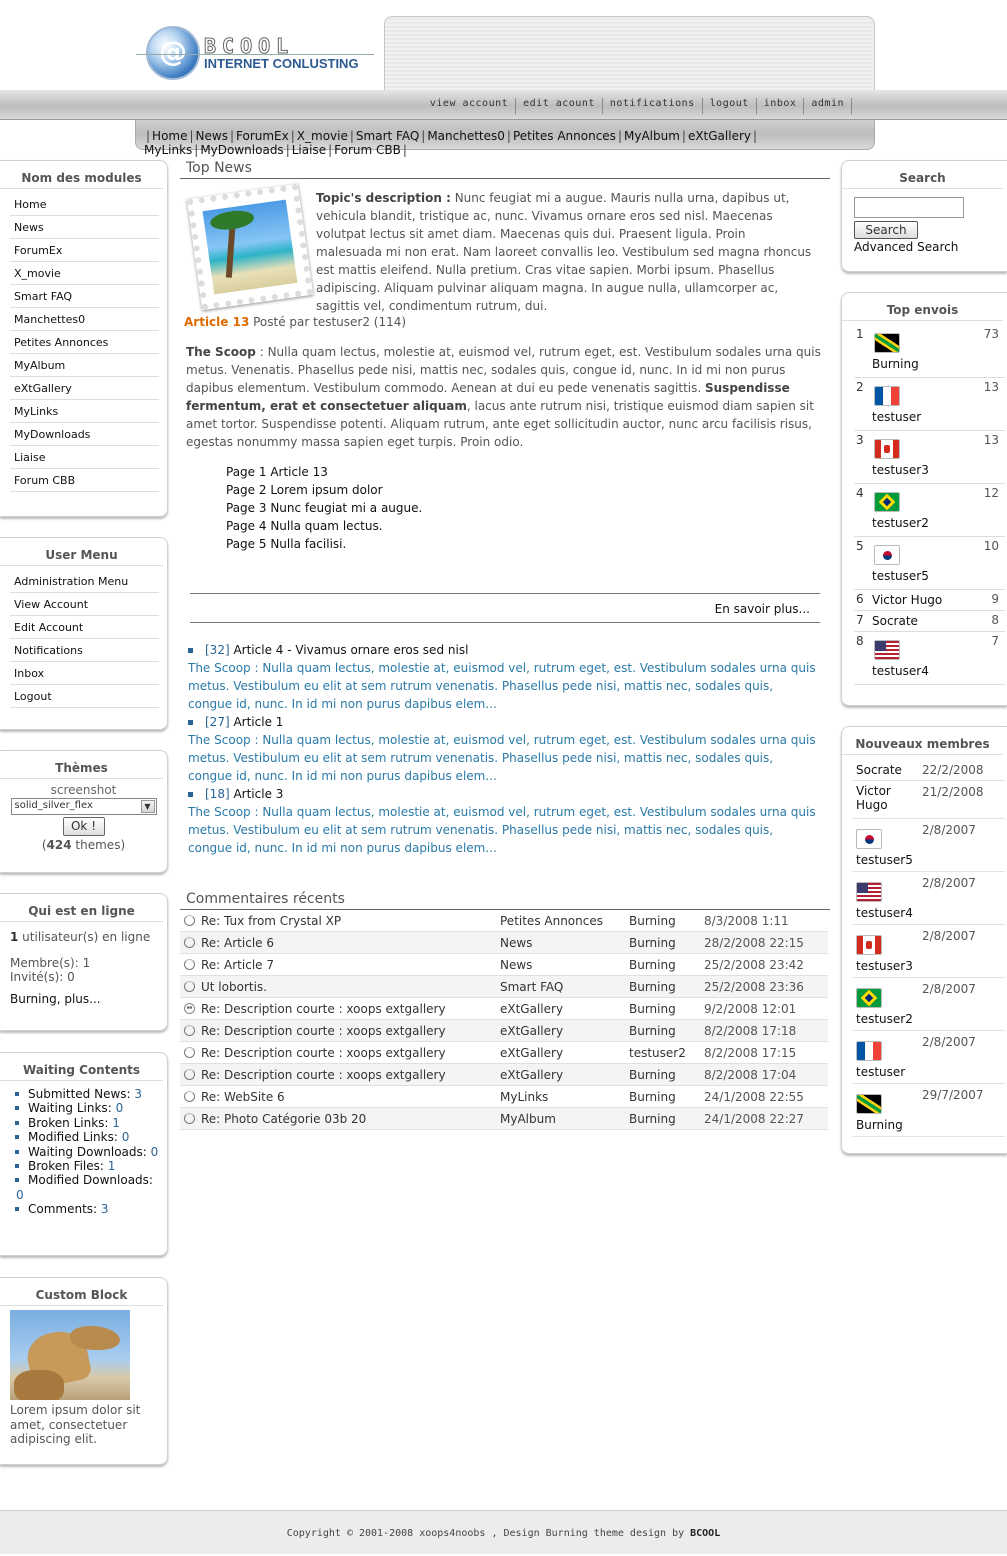 Image resolution: width=1007 pixels, height=1556 pixels. What do you see at coordinates (470, 106) in the screenshot?
I see `view-account-link: view account` at bounding box center [470, 106].